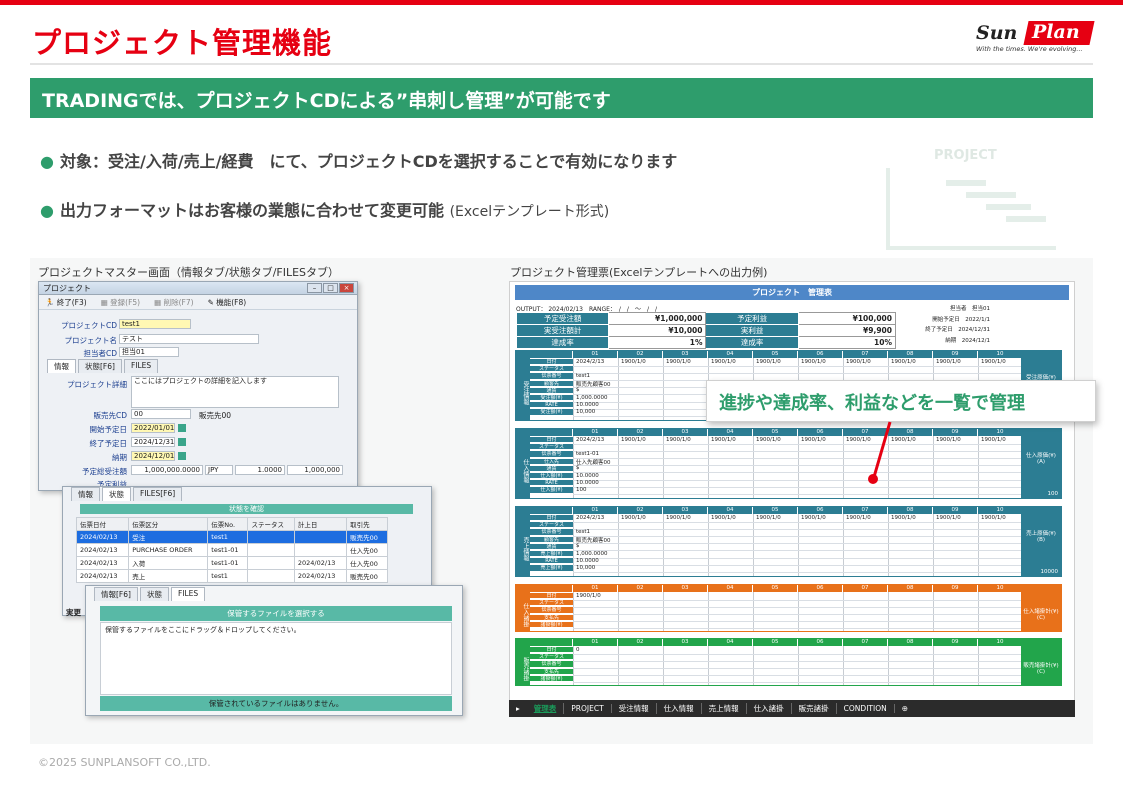 The width and height of the screenshot is (1123, 794). Describe the element at coordinates (167, 470) in the screenshot. I see `plan-order-input: 1,000,000.0000` at that location.